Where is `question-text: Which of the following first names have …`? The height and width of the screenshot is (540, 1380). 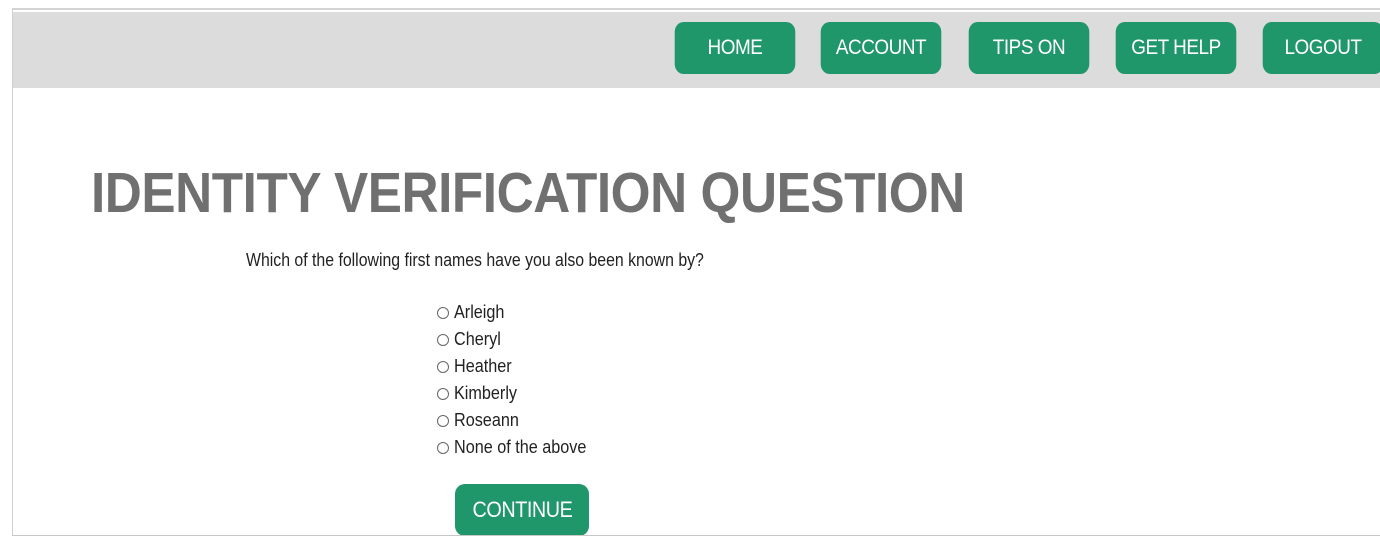
question-text: Which of the following first names have … is located at coordinates (475, 260).